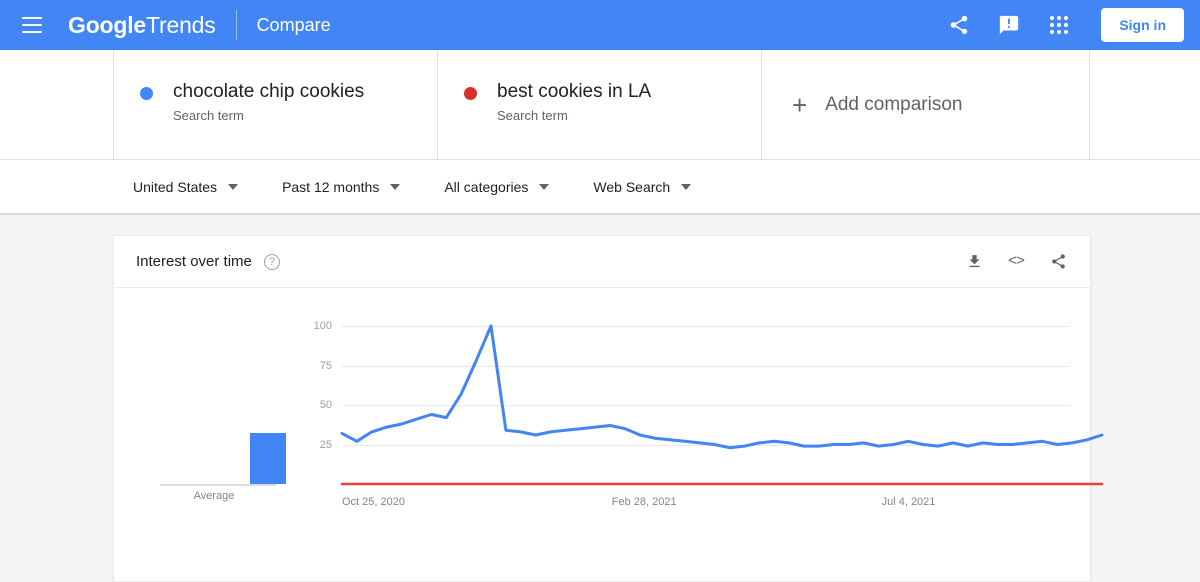 Image resolution: width=1200 pixels, height=582 pixels. Describe the element at coordinates (215, 434) in the screenshot. I see `average-bar-chart: Average` at that location.